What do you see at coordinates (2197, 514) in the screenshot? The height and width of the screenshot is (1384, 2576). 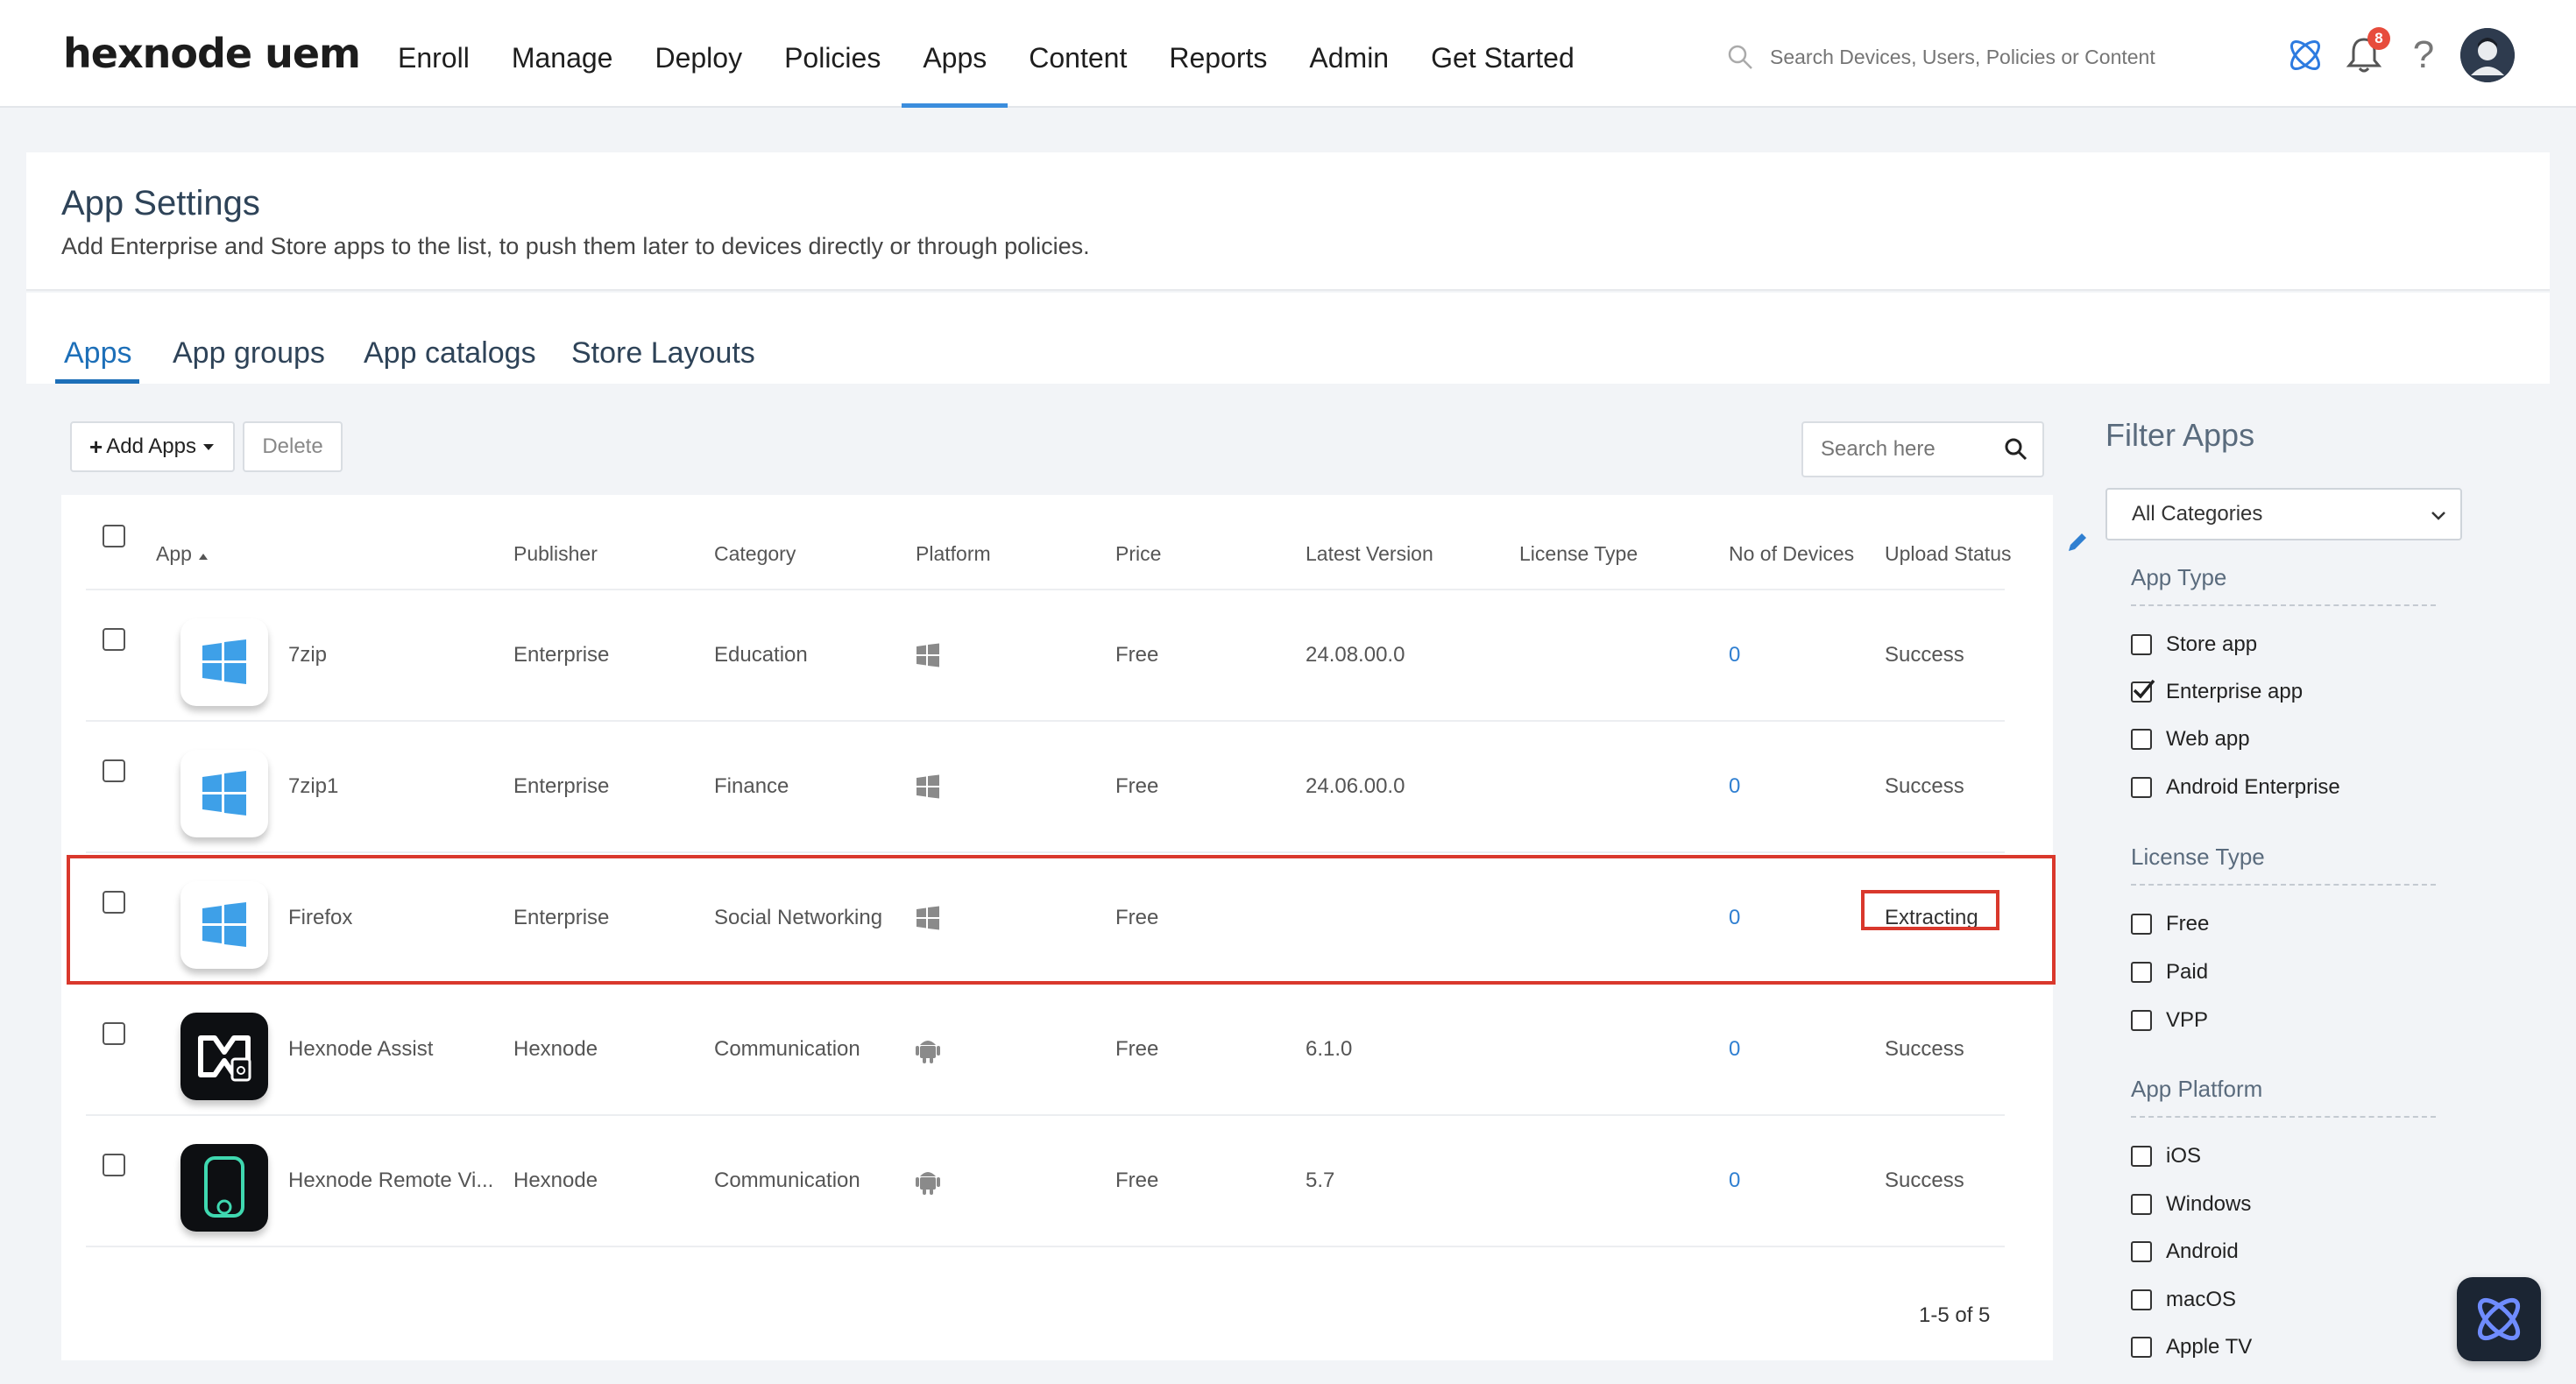 I see `category-select-value: All Categories` at bounding box center [2197, 514].